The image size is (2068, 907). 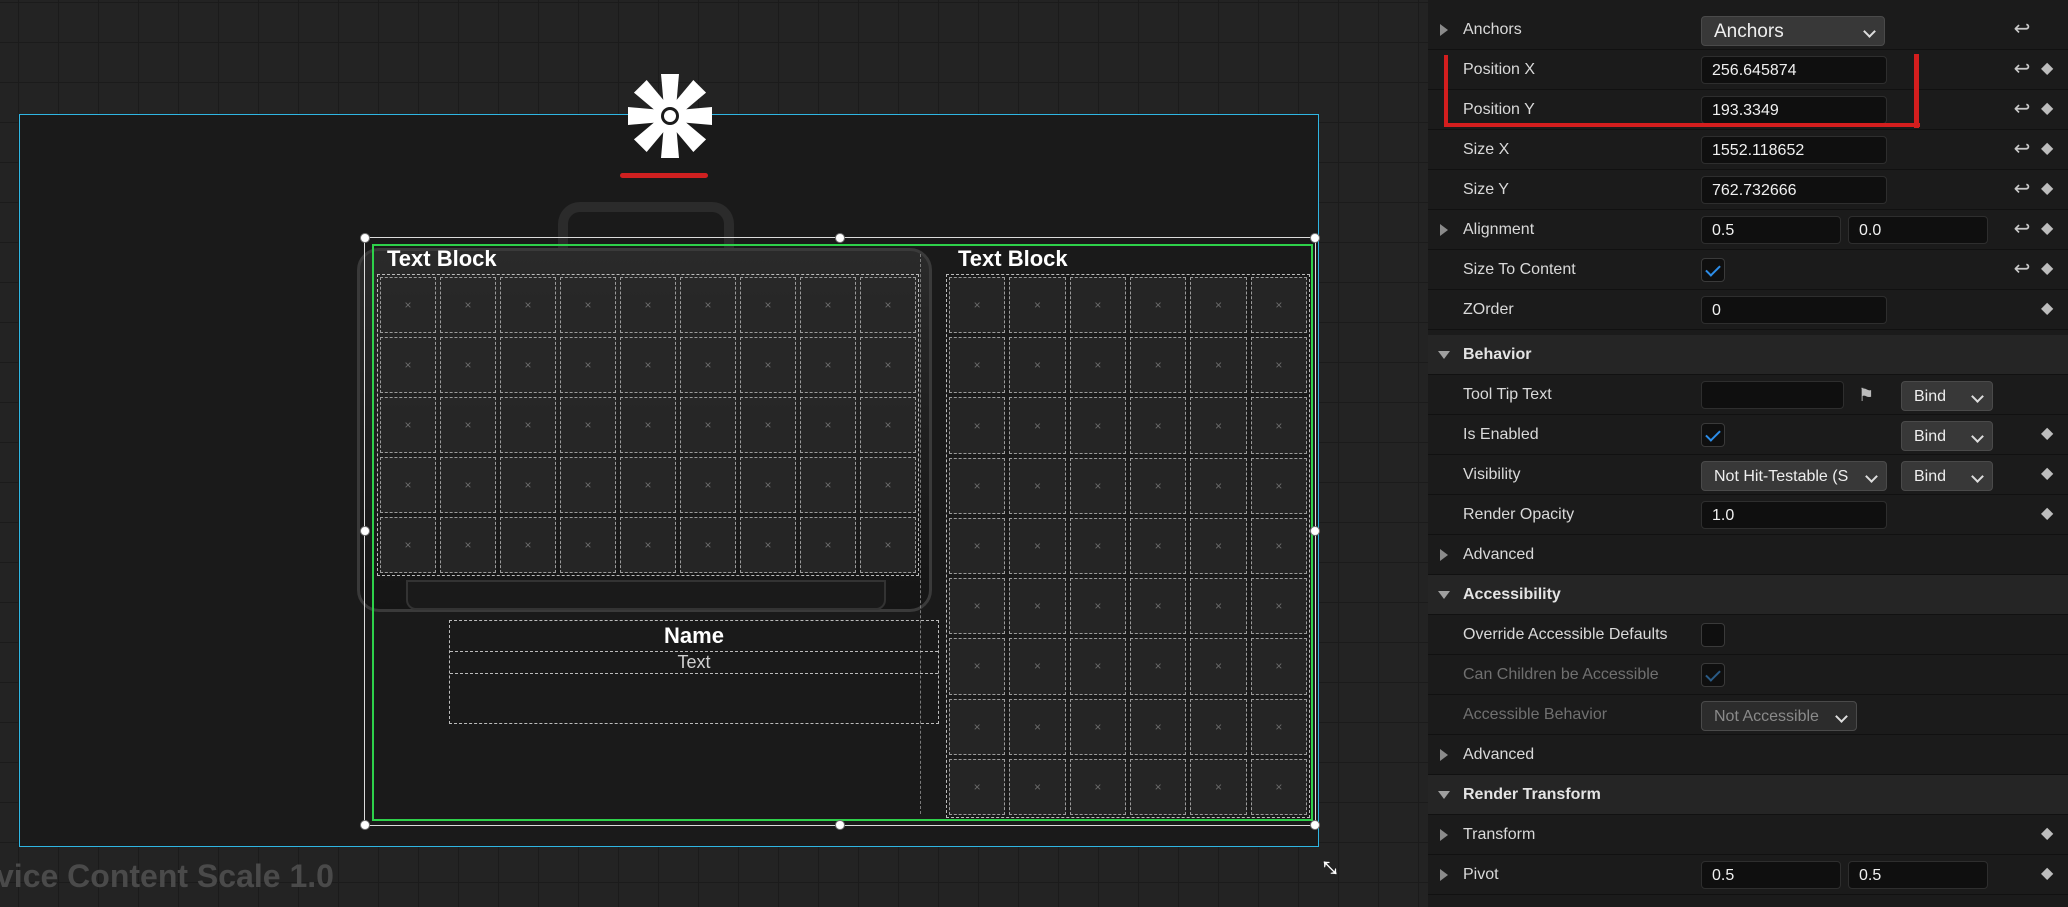 I want to click on property-label: Pivot, so click(x=1481, y=874).